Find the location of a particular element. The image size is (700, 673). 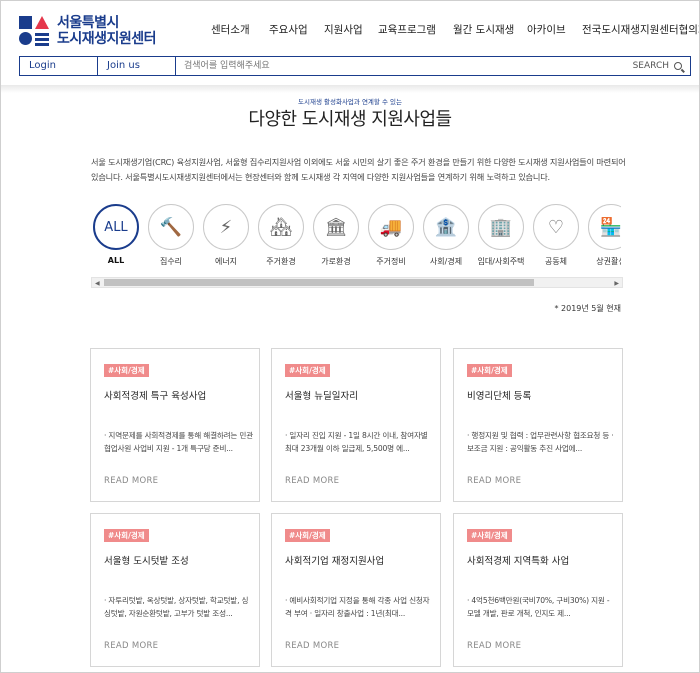

truck-icon: 🚚 is located at coordinates (391, 227).